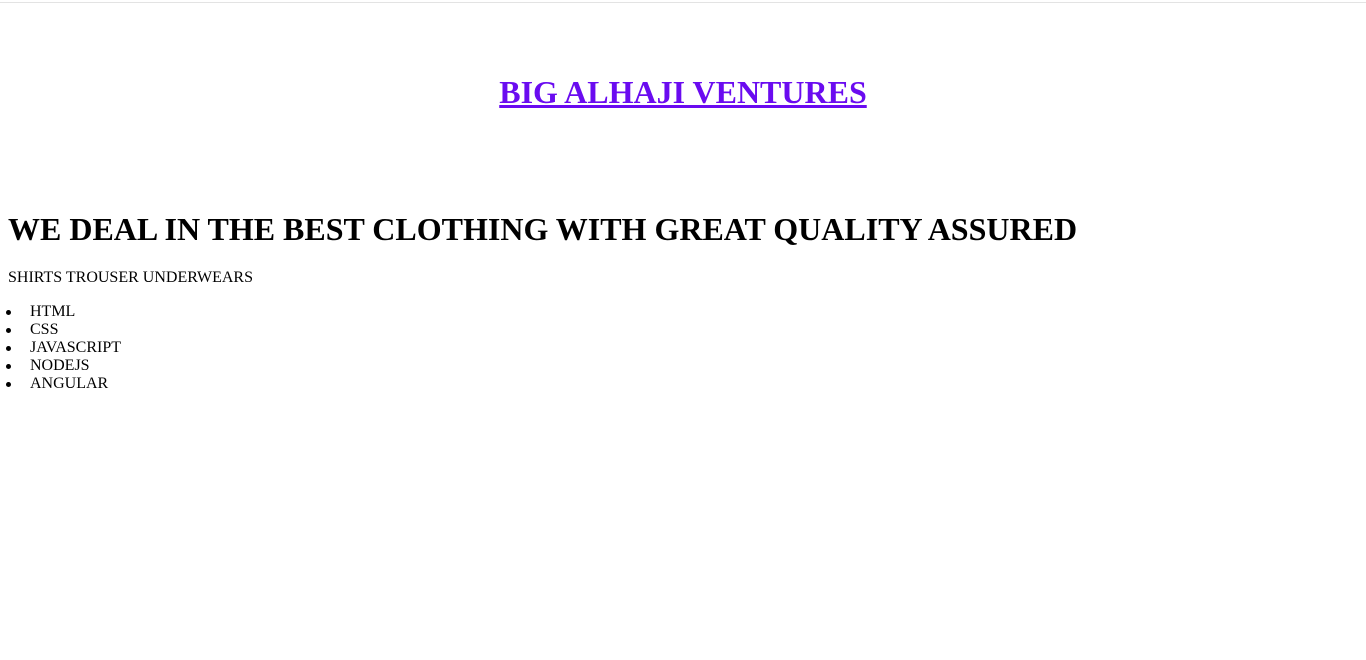 The width and height of the screenshot is (1366, 660). Describe the element at coordinates (60, 365) in the screenshot. I see `list-item-label: NODEJS` at that location.